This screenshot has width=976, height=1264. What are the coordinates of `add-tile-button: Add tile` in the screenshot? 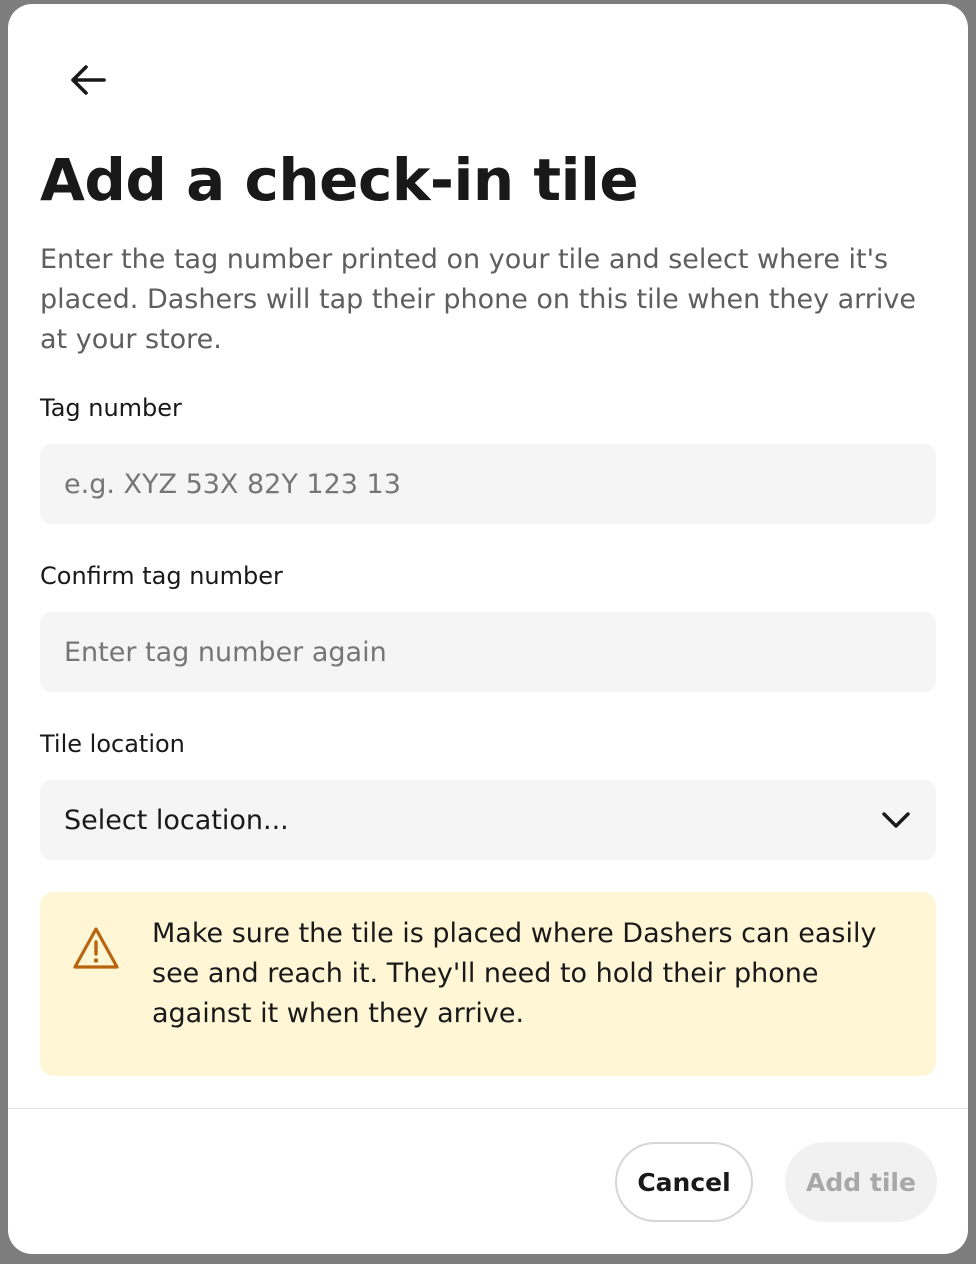 It's located at (861, 1182).